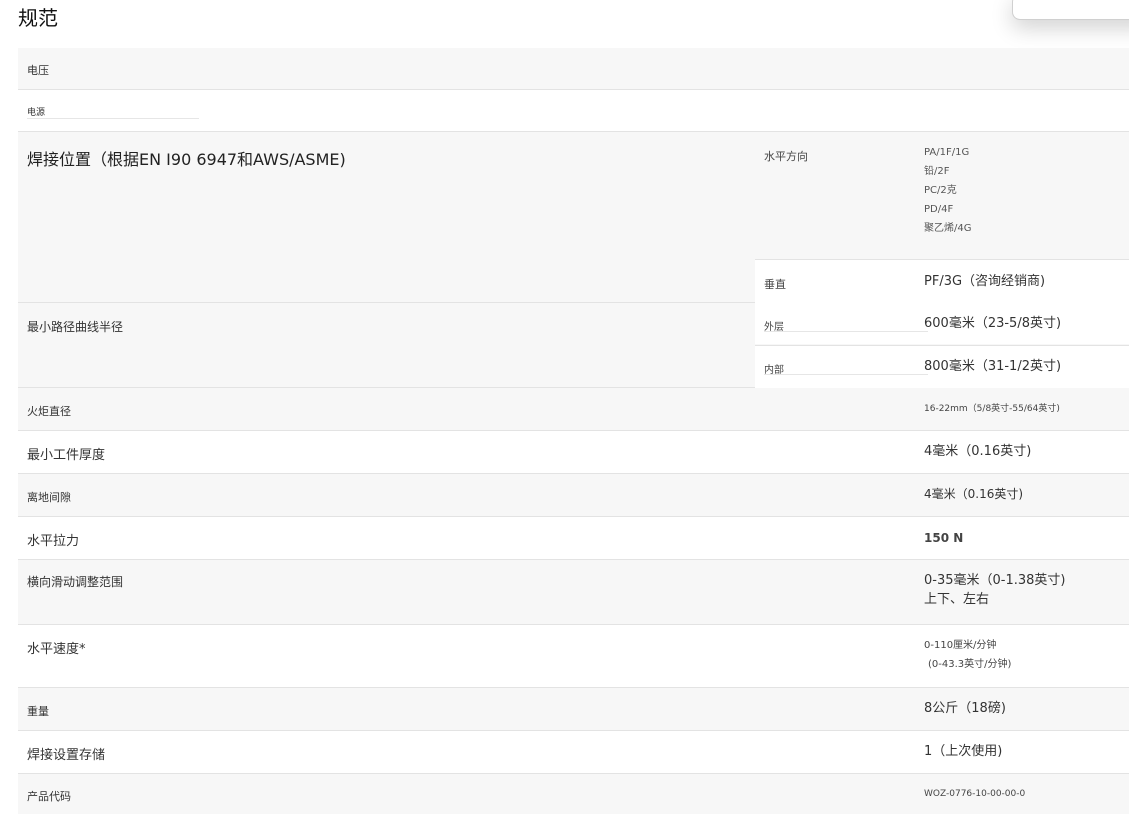 This screenshot has height=819, width=1129. What do you see at coordinates (573, 592) in the screenshot?
I see `table-row: 横向滑动调整范围 0-35毫米（0-1.38英寸) 上下、左右` at bounding box center [573, 592].